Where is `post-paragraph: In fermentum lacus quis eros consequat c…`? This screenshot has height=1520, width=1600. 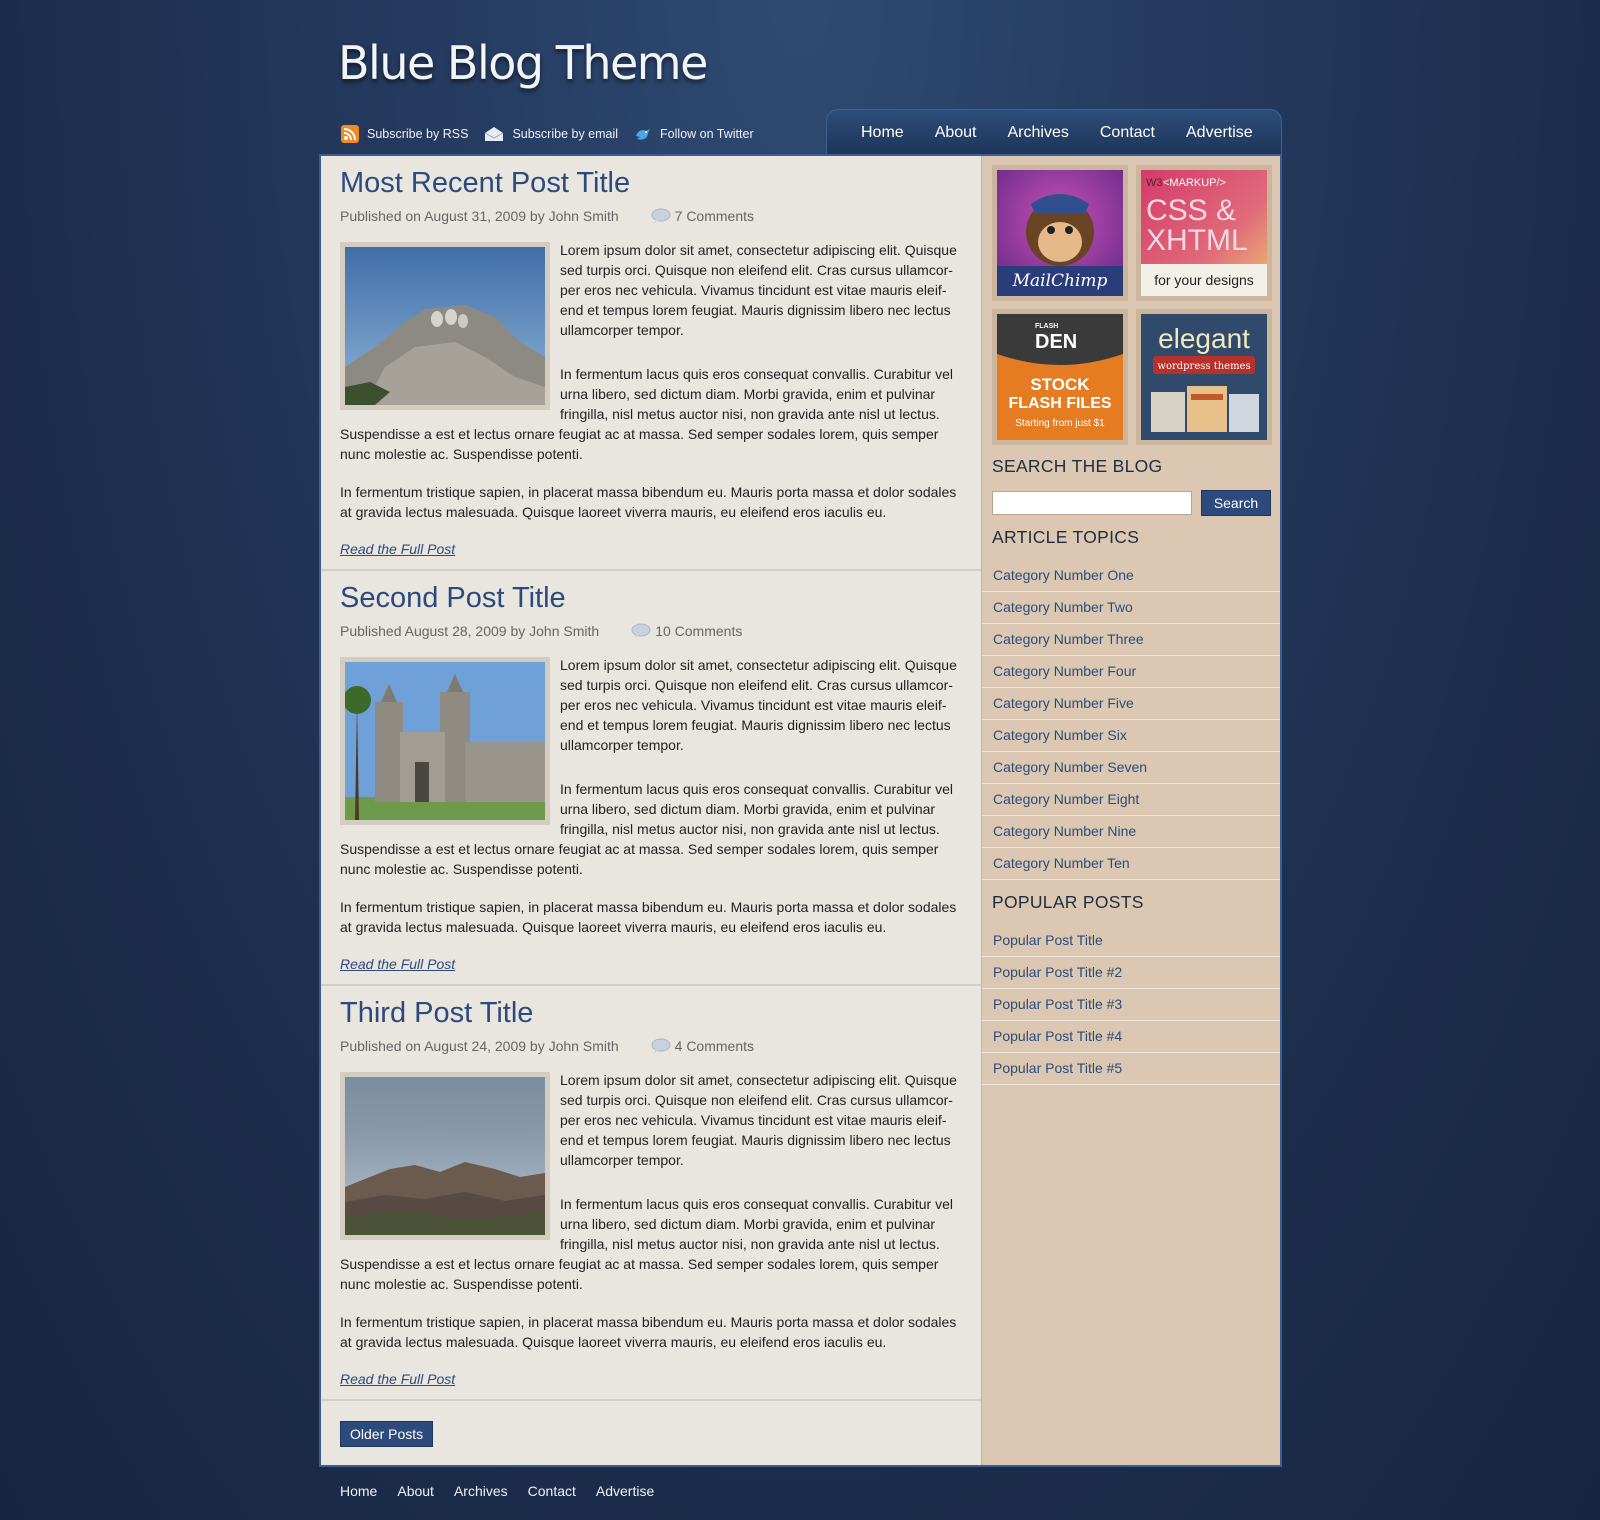 post-paragraph: In fermentum lacus quis eros consequat c… is located at coordinates (756, 1224).